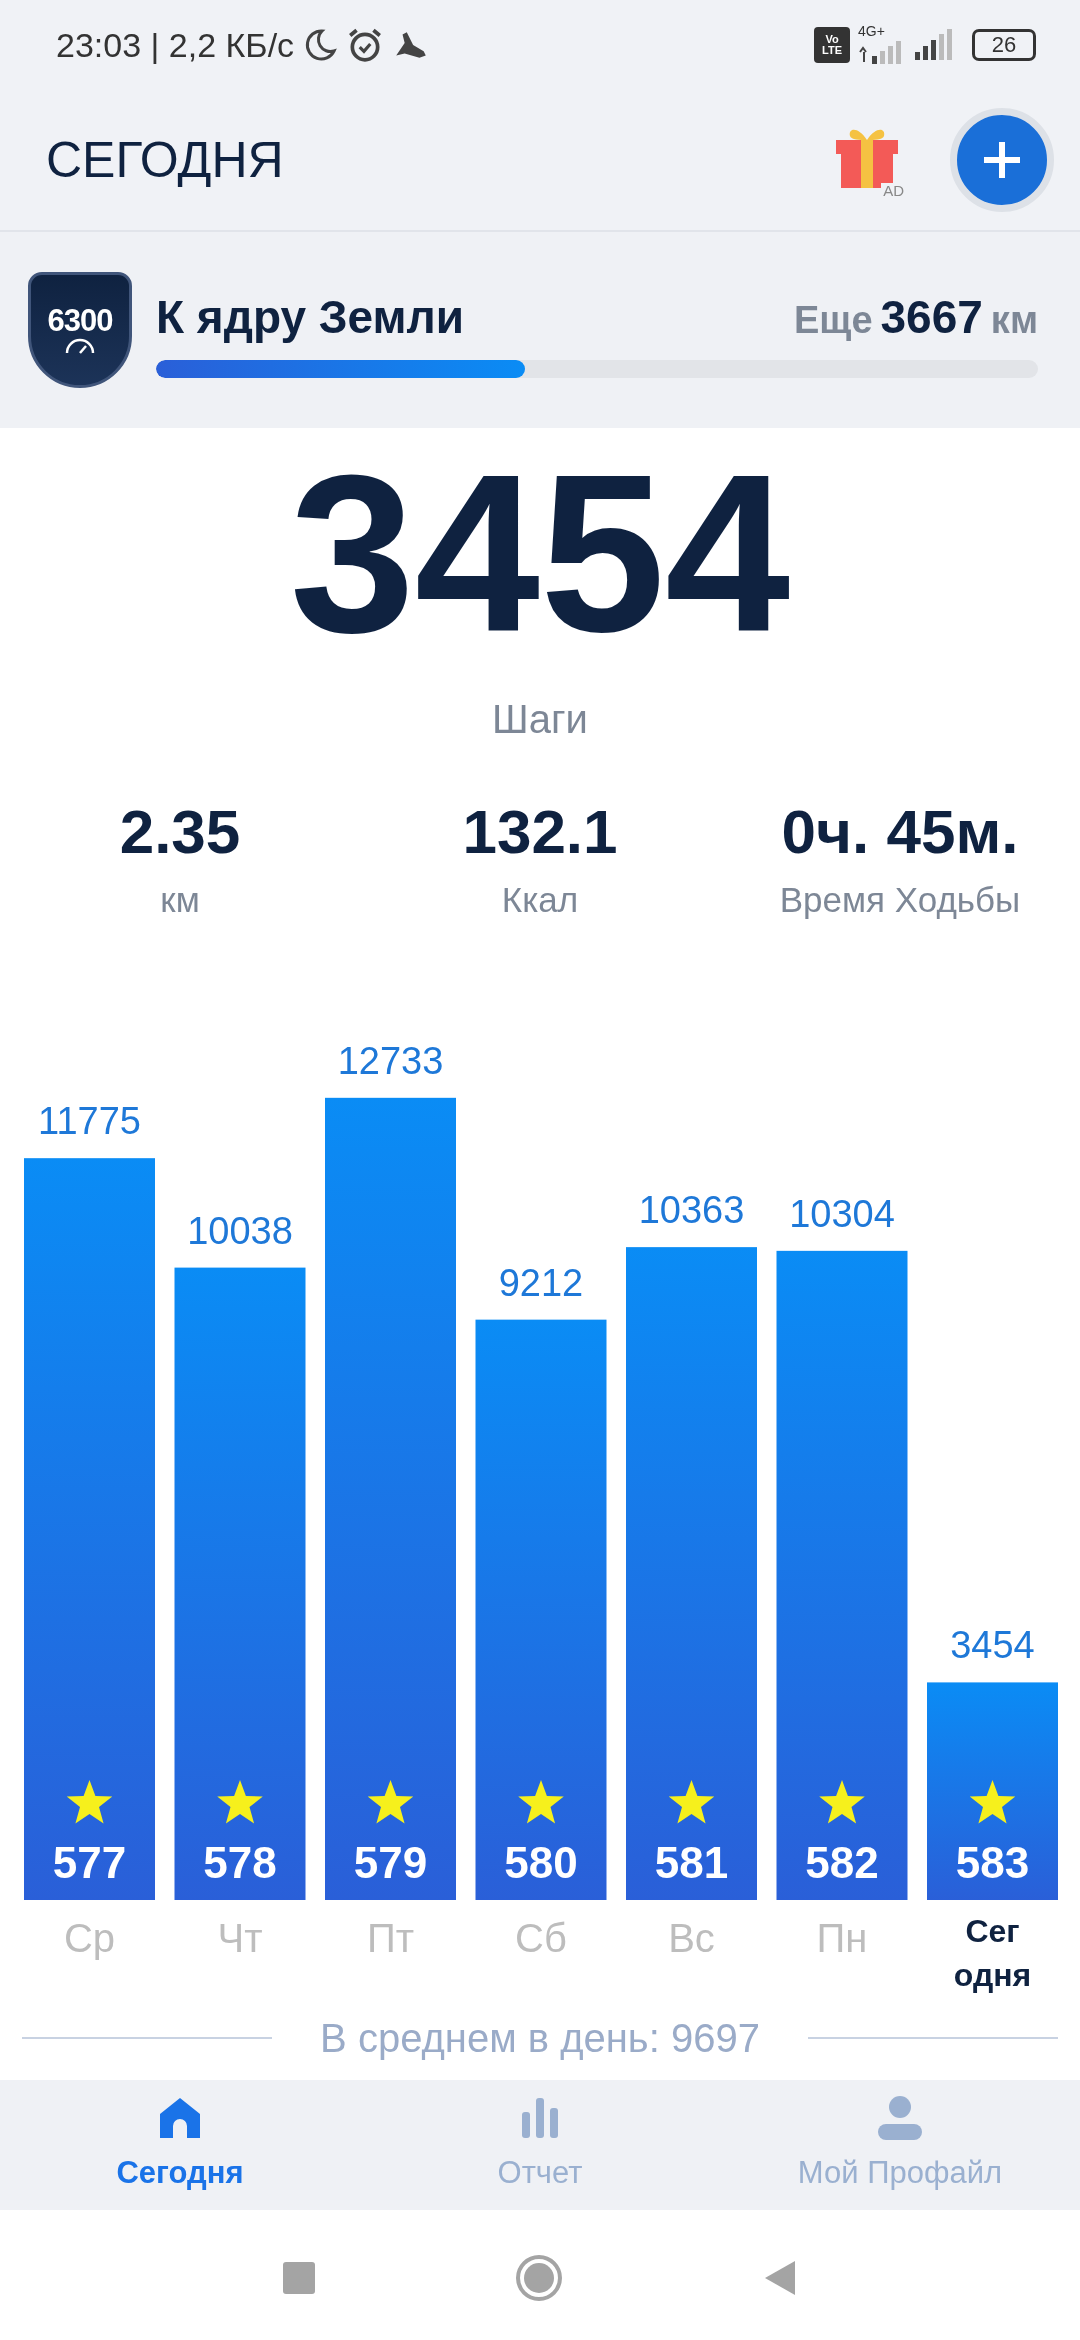 The height and width of the screenshot is (2340, 1080). I want to click on bar-value: 10038, so click(240, 1230).